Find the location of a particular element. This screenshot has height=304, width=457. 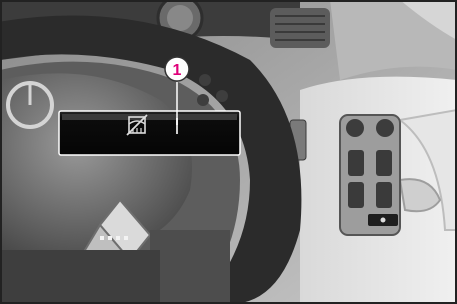

callout-number: 1 is located at coordinates (177, 70).